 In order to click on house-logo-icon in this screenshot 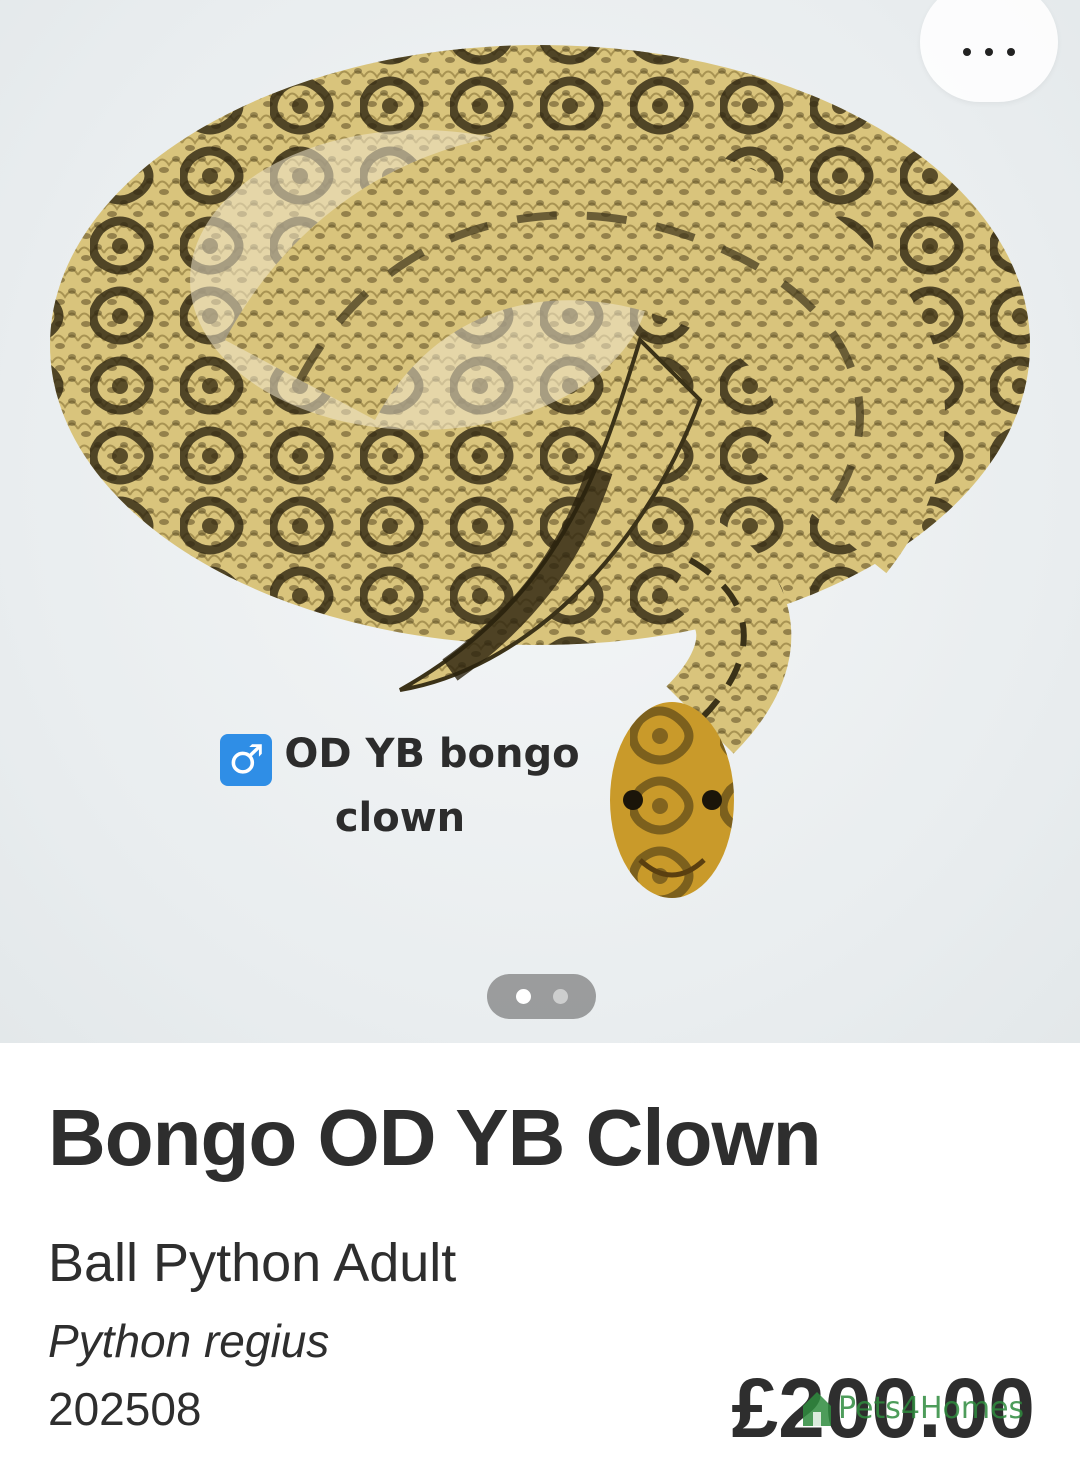, I will do `click(817, 1409)`.